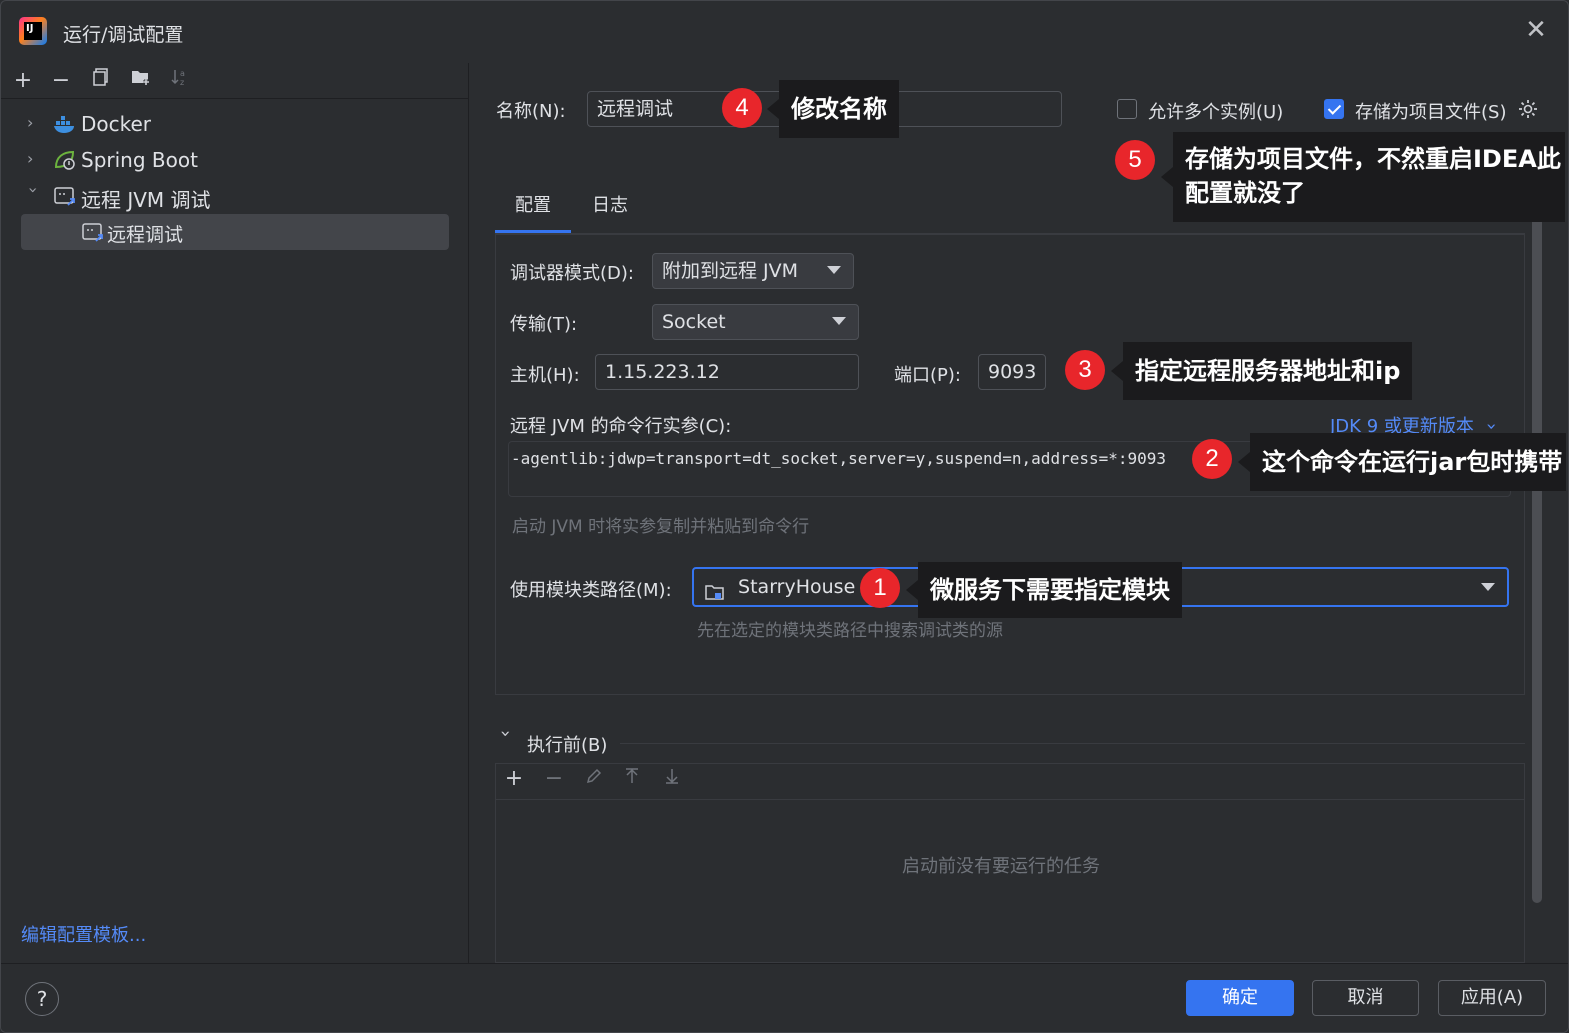  What do you see at coordinates (661, 527) in the screenshot?
I see `cmd-args-hint: 启动 JVM 时将实参复制并粘贴到命令行` at bounding box center [661, 527].